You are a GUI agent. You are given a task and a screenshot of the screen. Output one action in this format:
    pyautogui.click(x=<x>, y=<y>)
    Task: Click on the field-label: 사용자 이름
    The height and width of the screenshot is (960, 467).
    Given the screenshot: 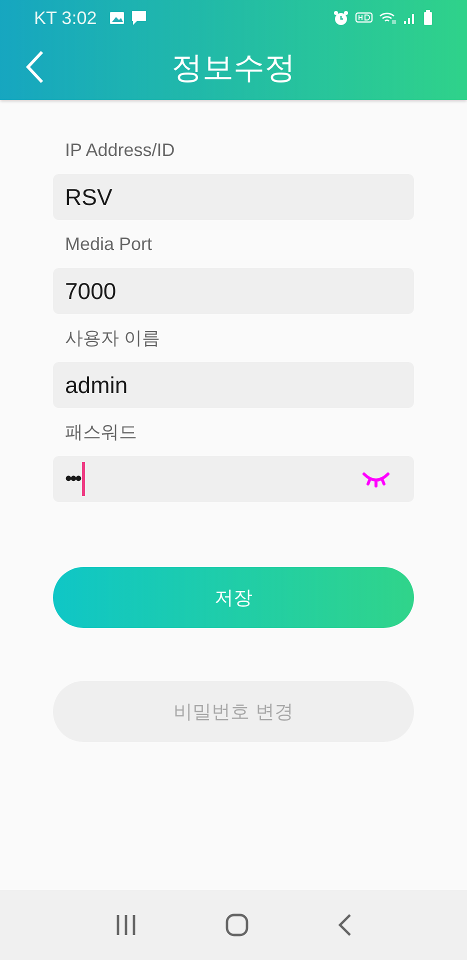 What is the action you would take?
    pyautogui.click(x=113, y=338)
    